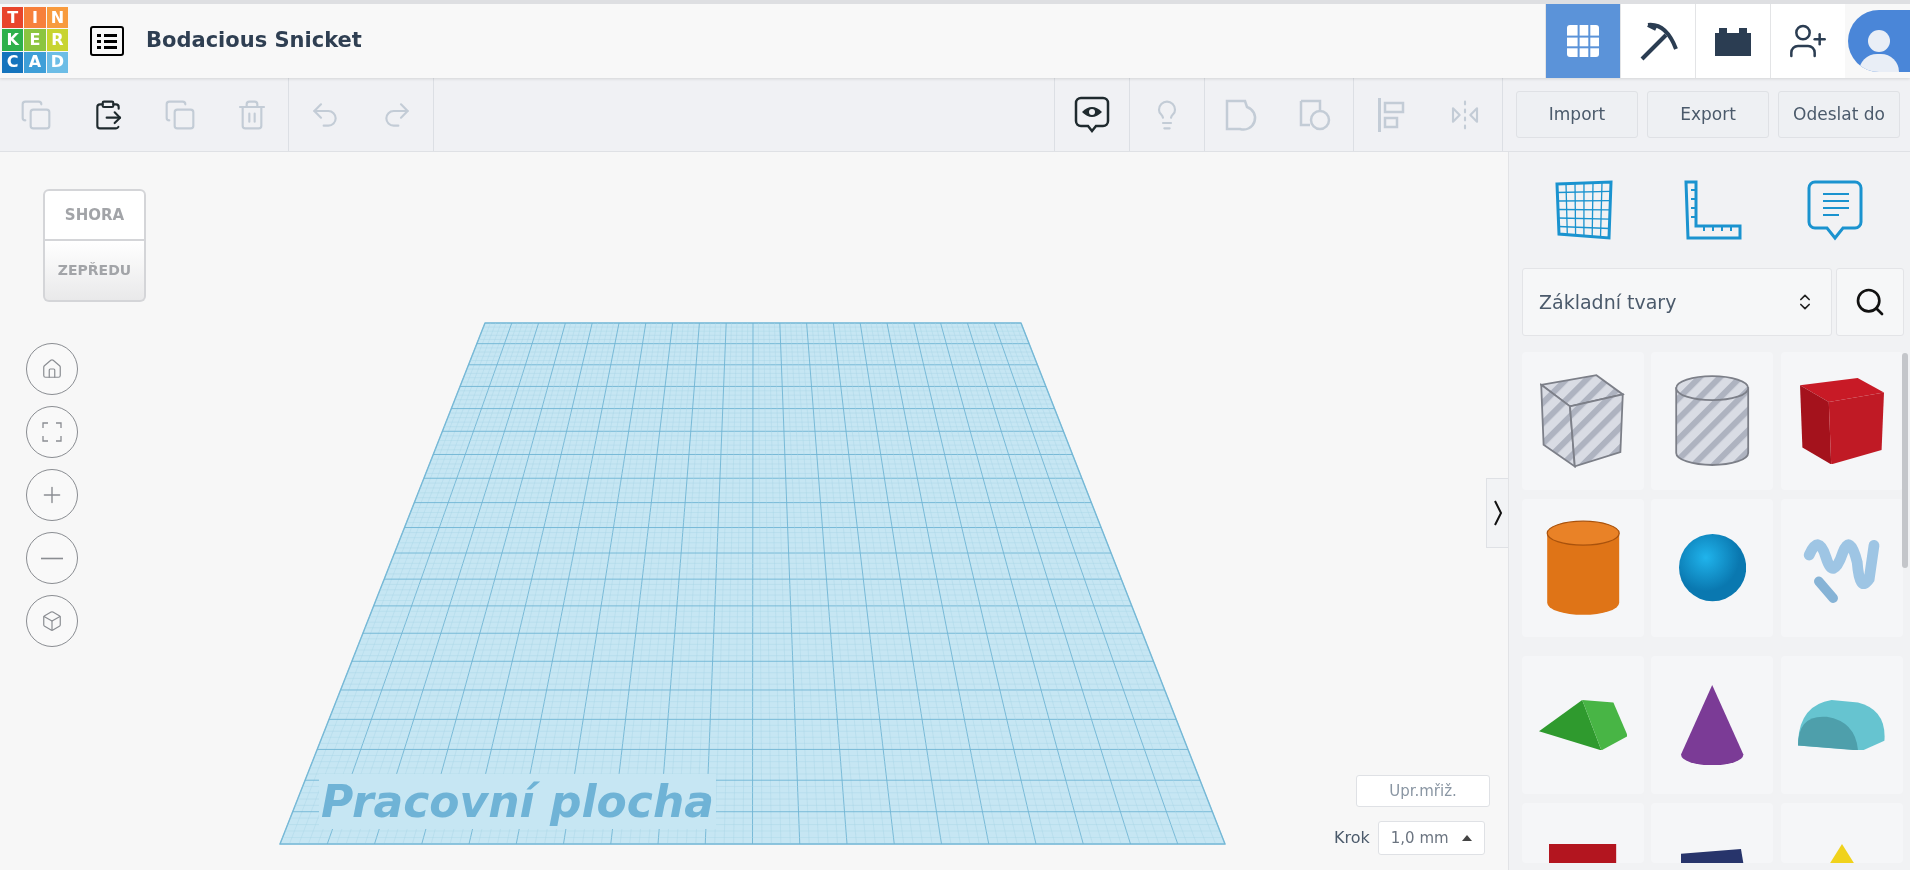 Image resolution: width=1910 pixels, height=870 pixels. What do you see at coordinates (35, 18) in the screenshot?
I see `logo-letter: I` at bounding box center [35, 18].